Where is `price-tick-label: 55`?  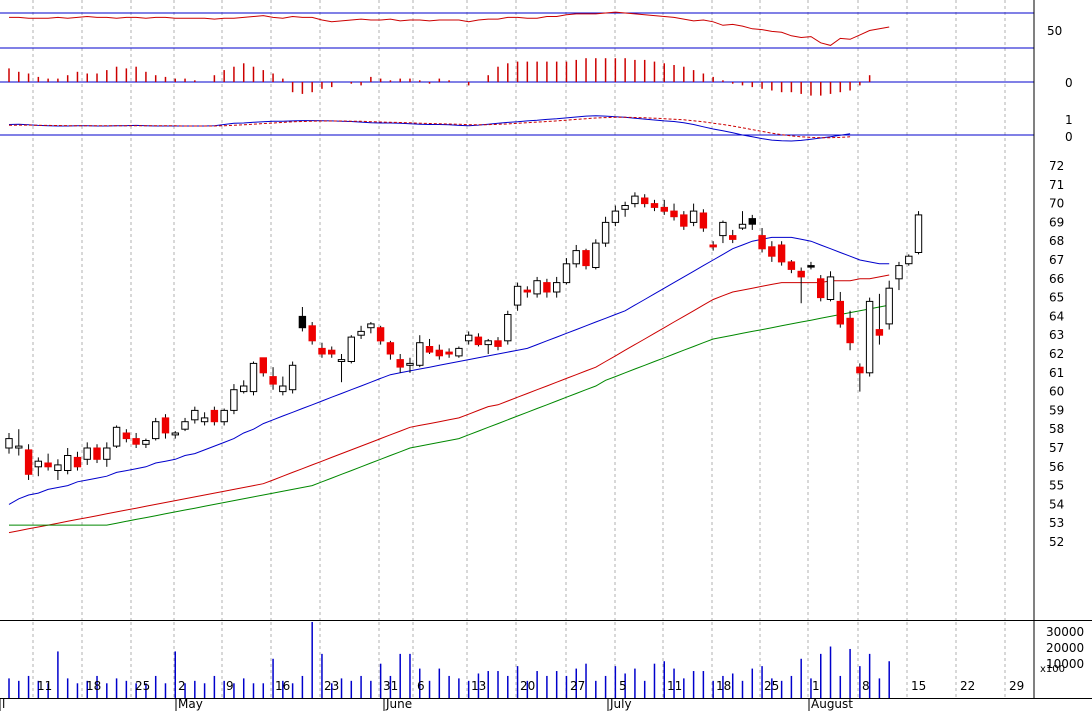
price-tick-label: 55 is located at coordinates (1056, 486).